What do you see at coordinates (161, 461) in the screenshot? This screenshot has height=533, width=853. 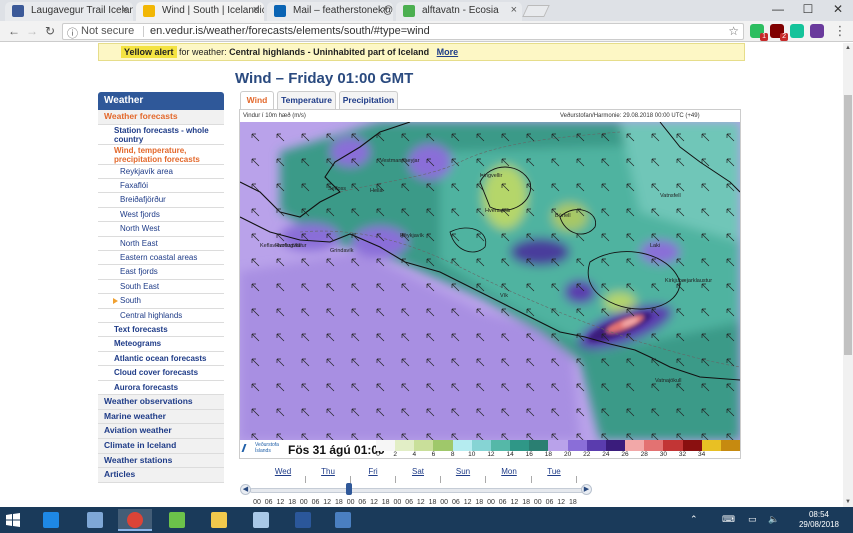 I see `sidebar-item-weather-stations: Weather stations` at bounding box center [161, 461].